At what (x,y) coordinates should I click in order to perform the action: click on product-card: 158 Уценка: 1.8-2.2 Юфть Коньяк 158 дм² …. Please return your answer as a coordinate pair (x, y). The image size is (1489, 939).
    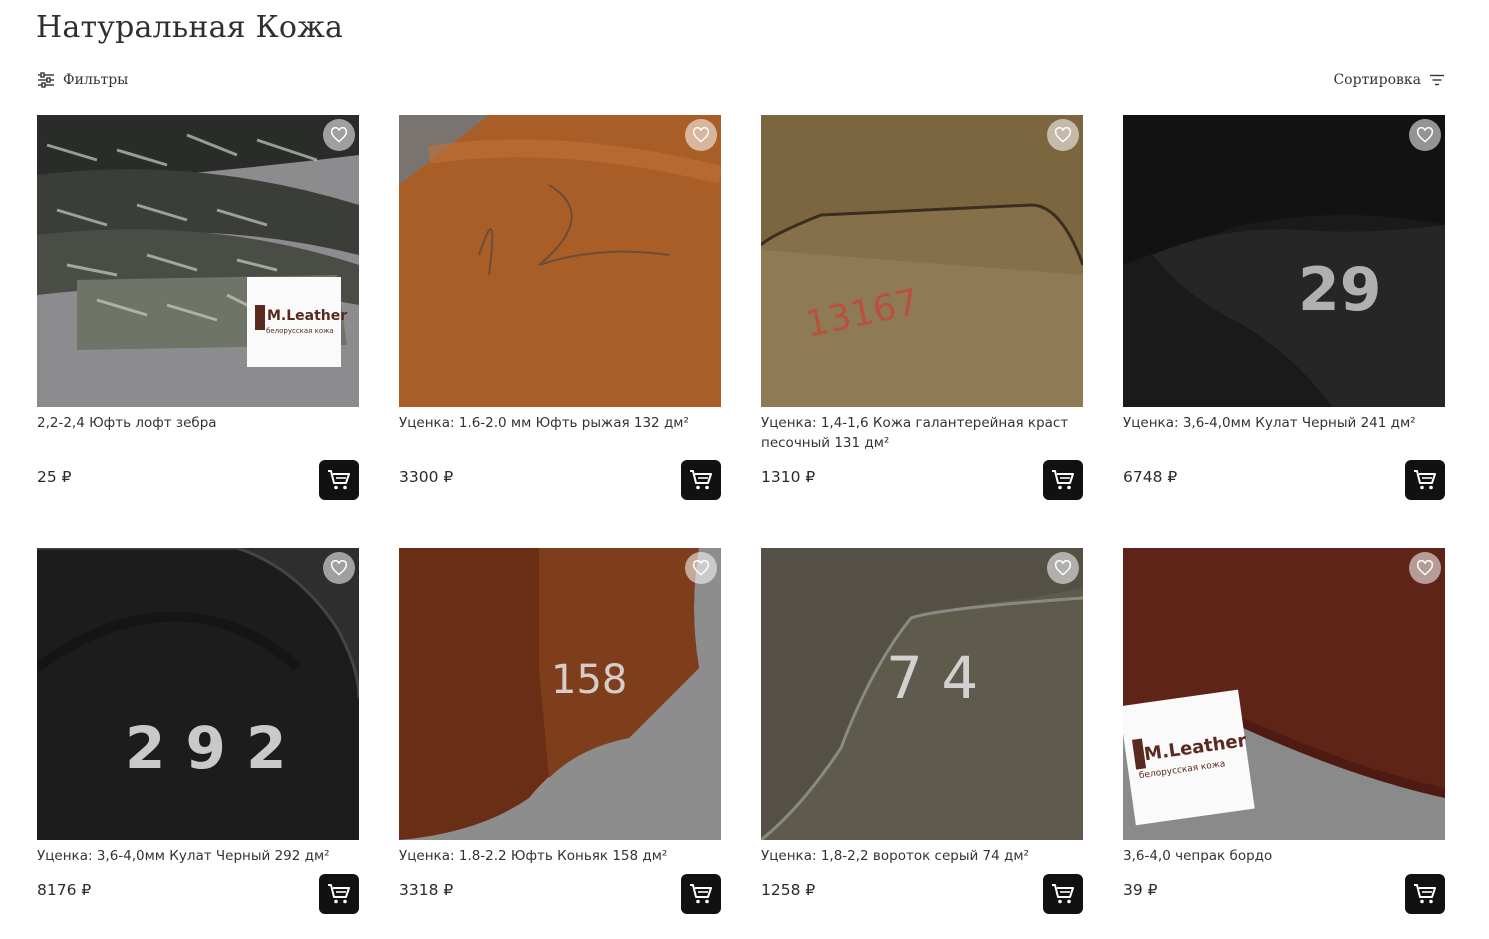
    Looking at the image, I should click on (560, 731).